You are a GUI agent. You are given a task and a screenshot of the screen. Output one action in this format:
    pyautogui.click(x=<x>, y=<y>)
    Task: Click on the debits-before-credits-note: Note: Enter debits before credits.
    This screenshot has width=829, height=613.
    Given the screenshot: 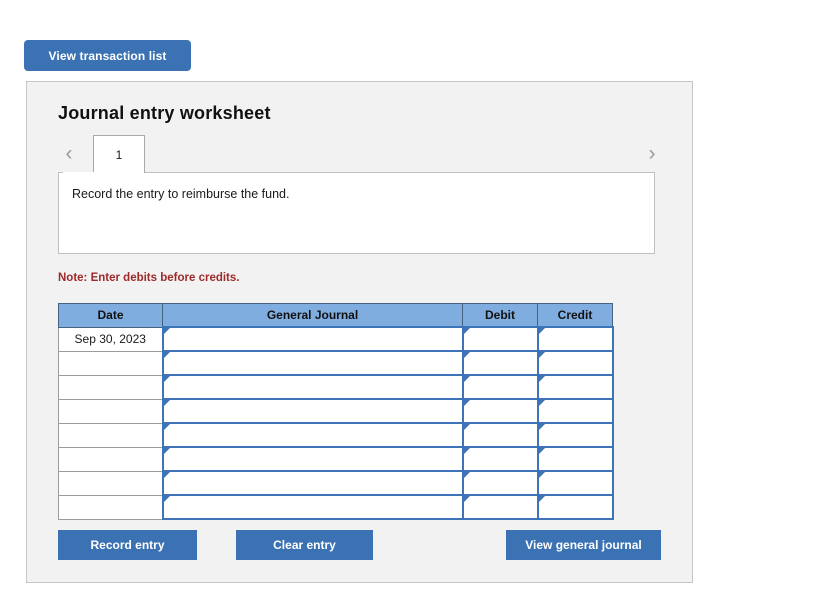 What is the action you would take?
    pyautogui.click(x=149, y=278)
    